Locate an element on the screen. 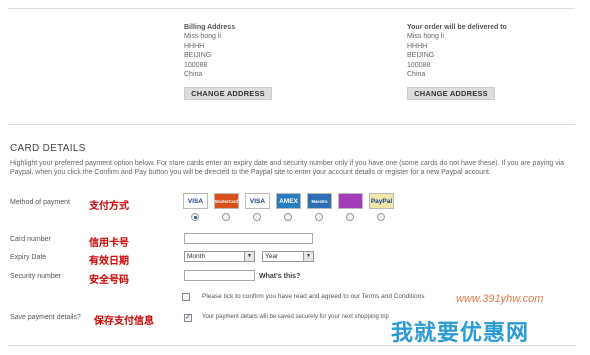 The height and width of the screenshot is (355, 590). card-number-label-zh: 信用卡号 is located at coordinates (109, 243).